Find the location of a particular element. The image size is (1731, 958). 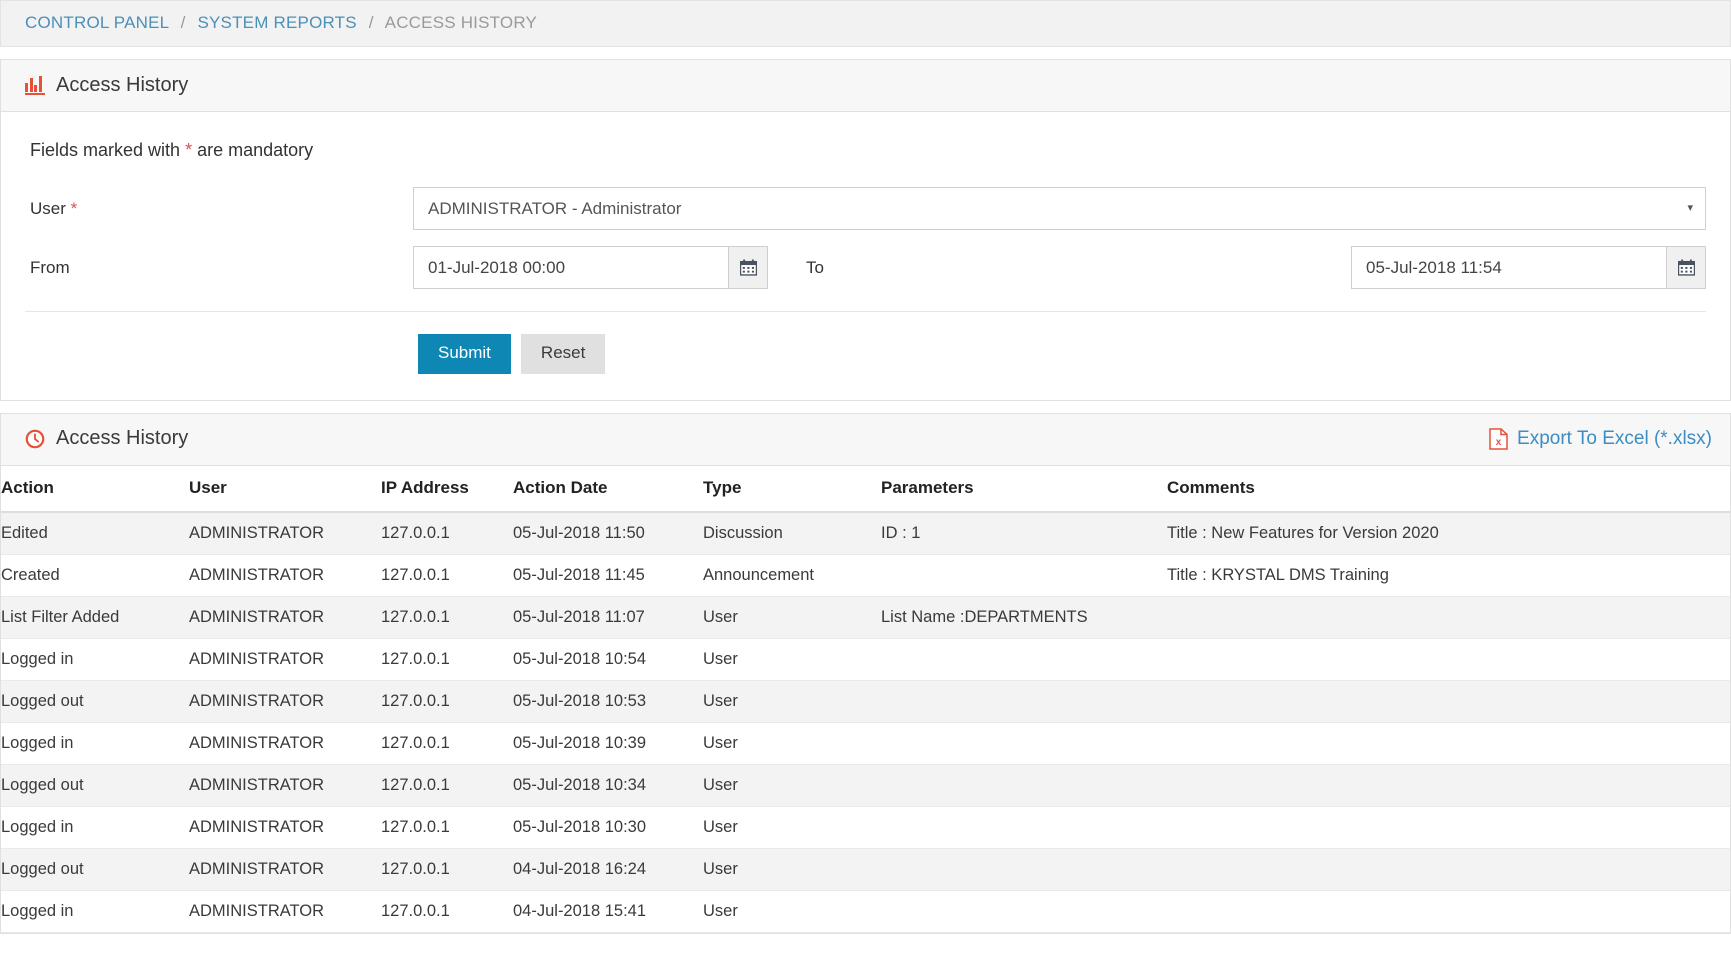

cell-action-date: 04-Jul-2018 16:24 is located at coordinates (608, 869).